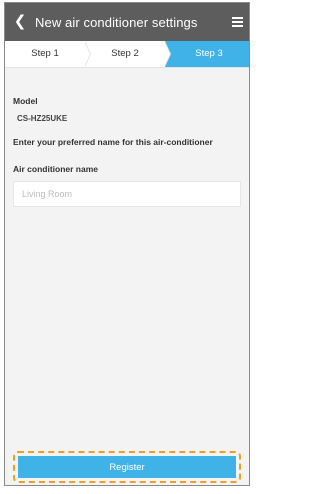  I want to click on register-button: Register, so click(127, 467).